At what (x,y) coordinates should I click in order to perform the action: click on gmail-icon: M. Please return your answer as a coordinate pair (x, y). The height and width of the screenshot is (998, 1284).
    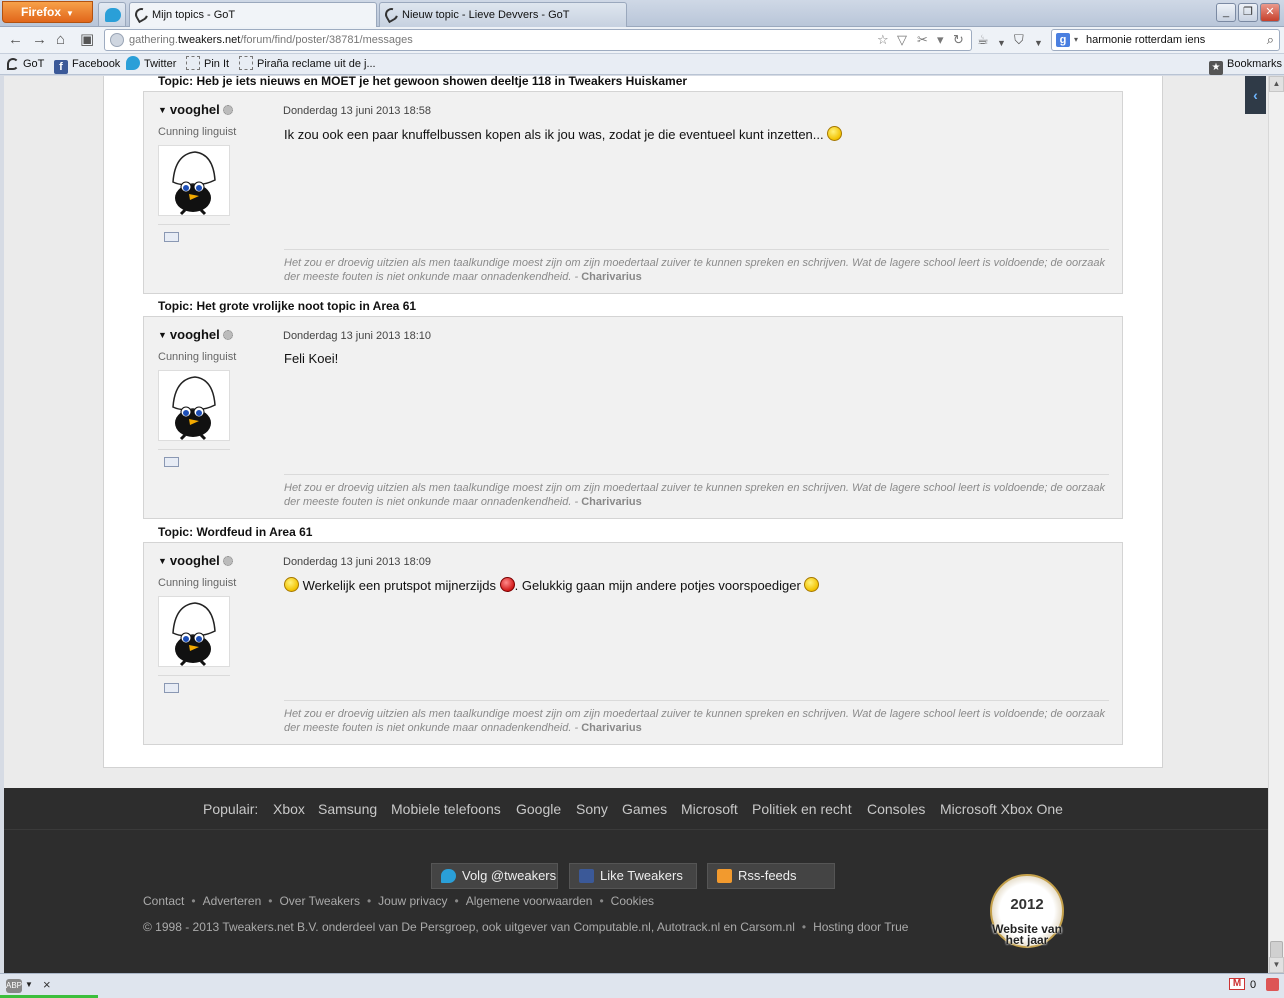
    Looking at the image, I should click on (1237, 984).